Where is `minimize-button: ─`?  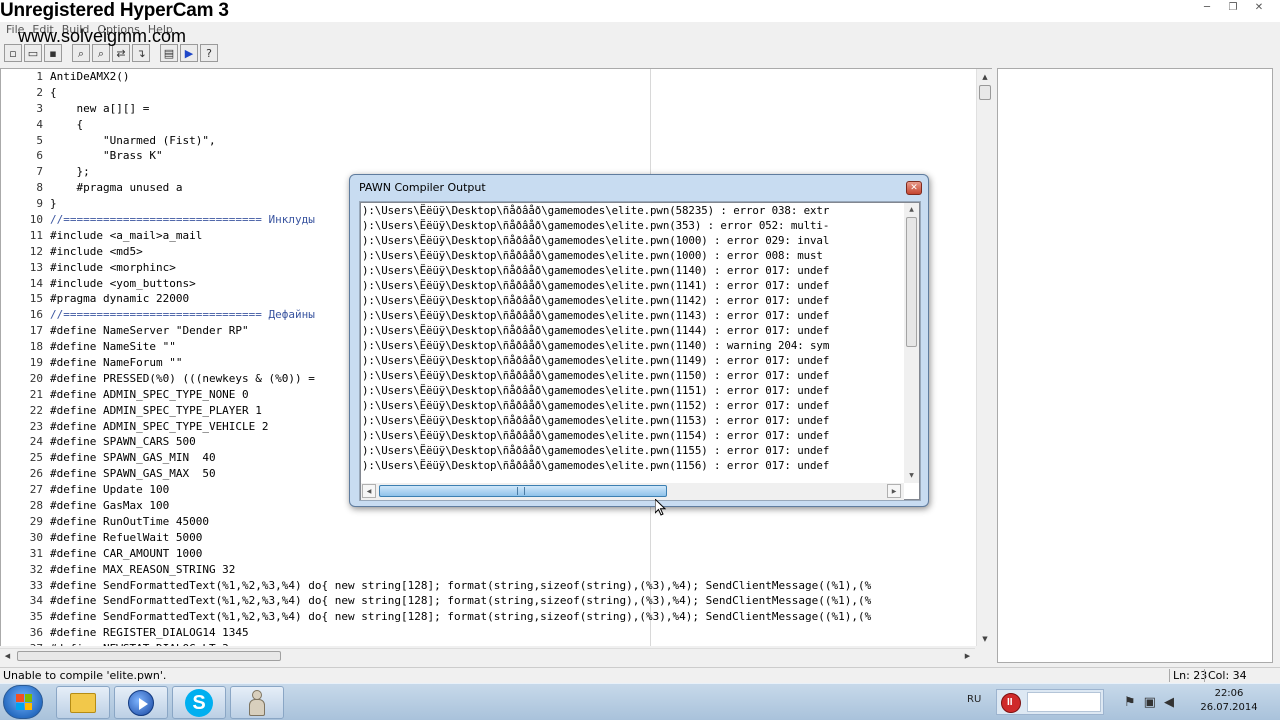
minimize-button: ─ is located at coordinates (1207, 8).